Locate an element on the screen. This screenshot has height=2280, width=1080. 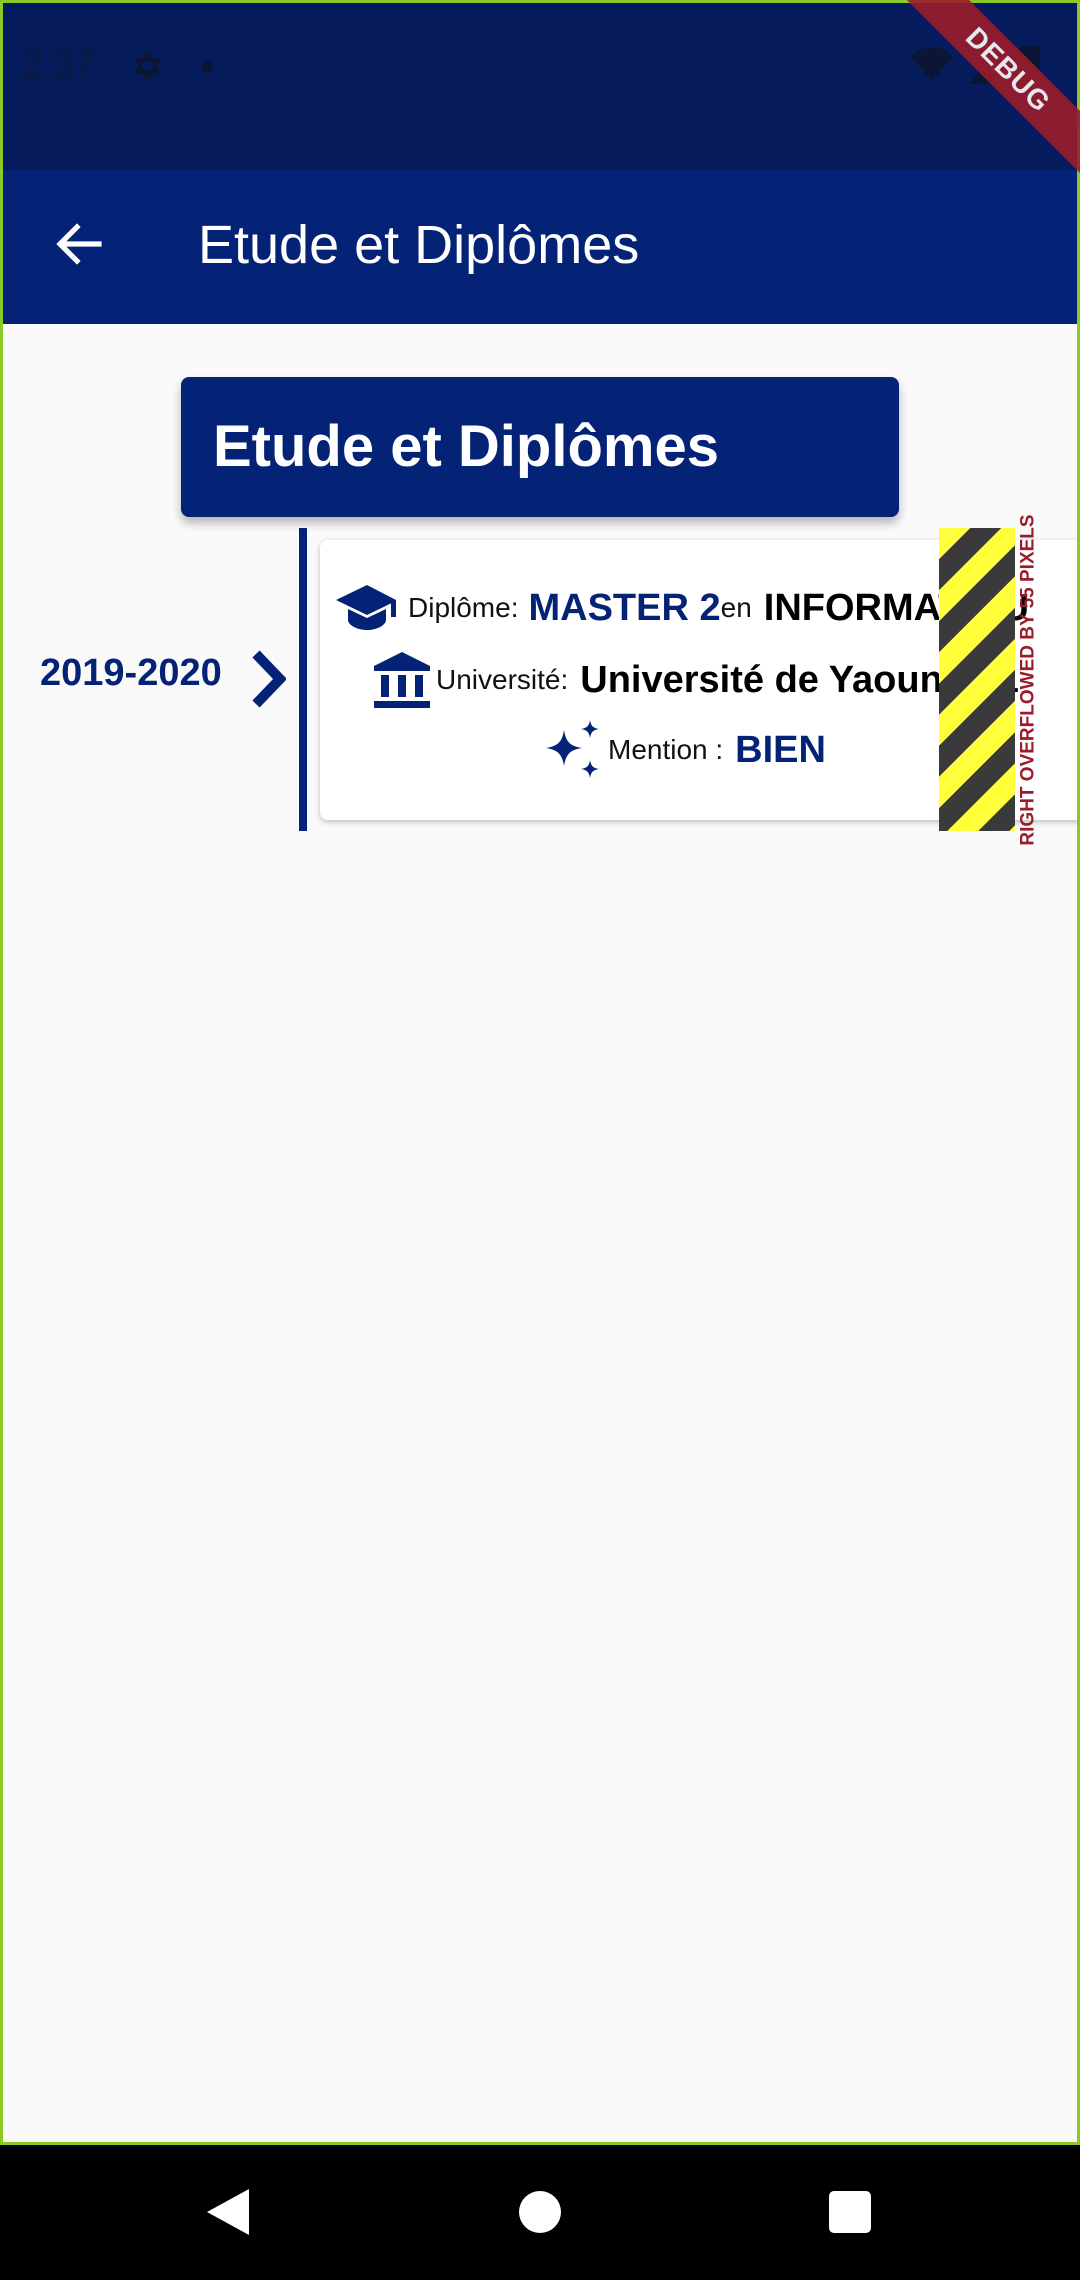
section-header-title: Etude et Diplômes is located at coordinates (466, 446).